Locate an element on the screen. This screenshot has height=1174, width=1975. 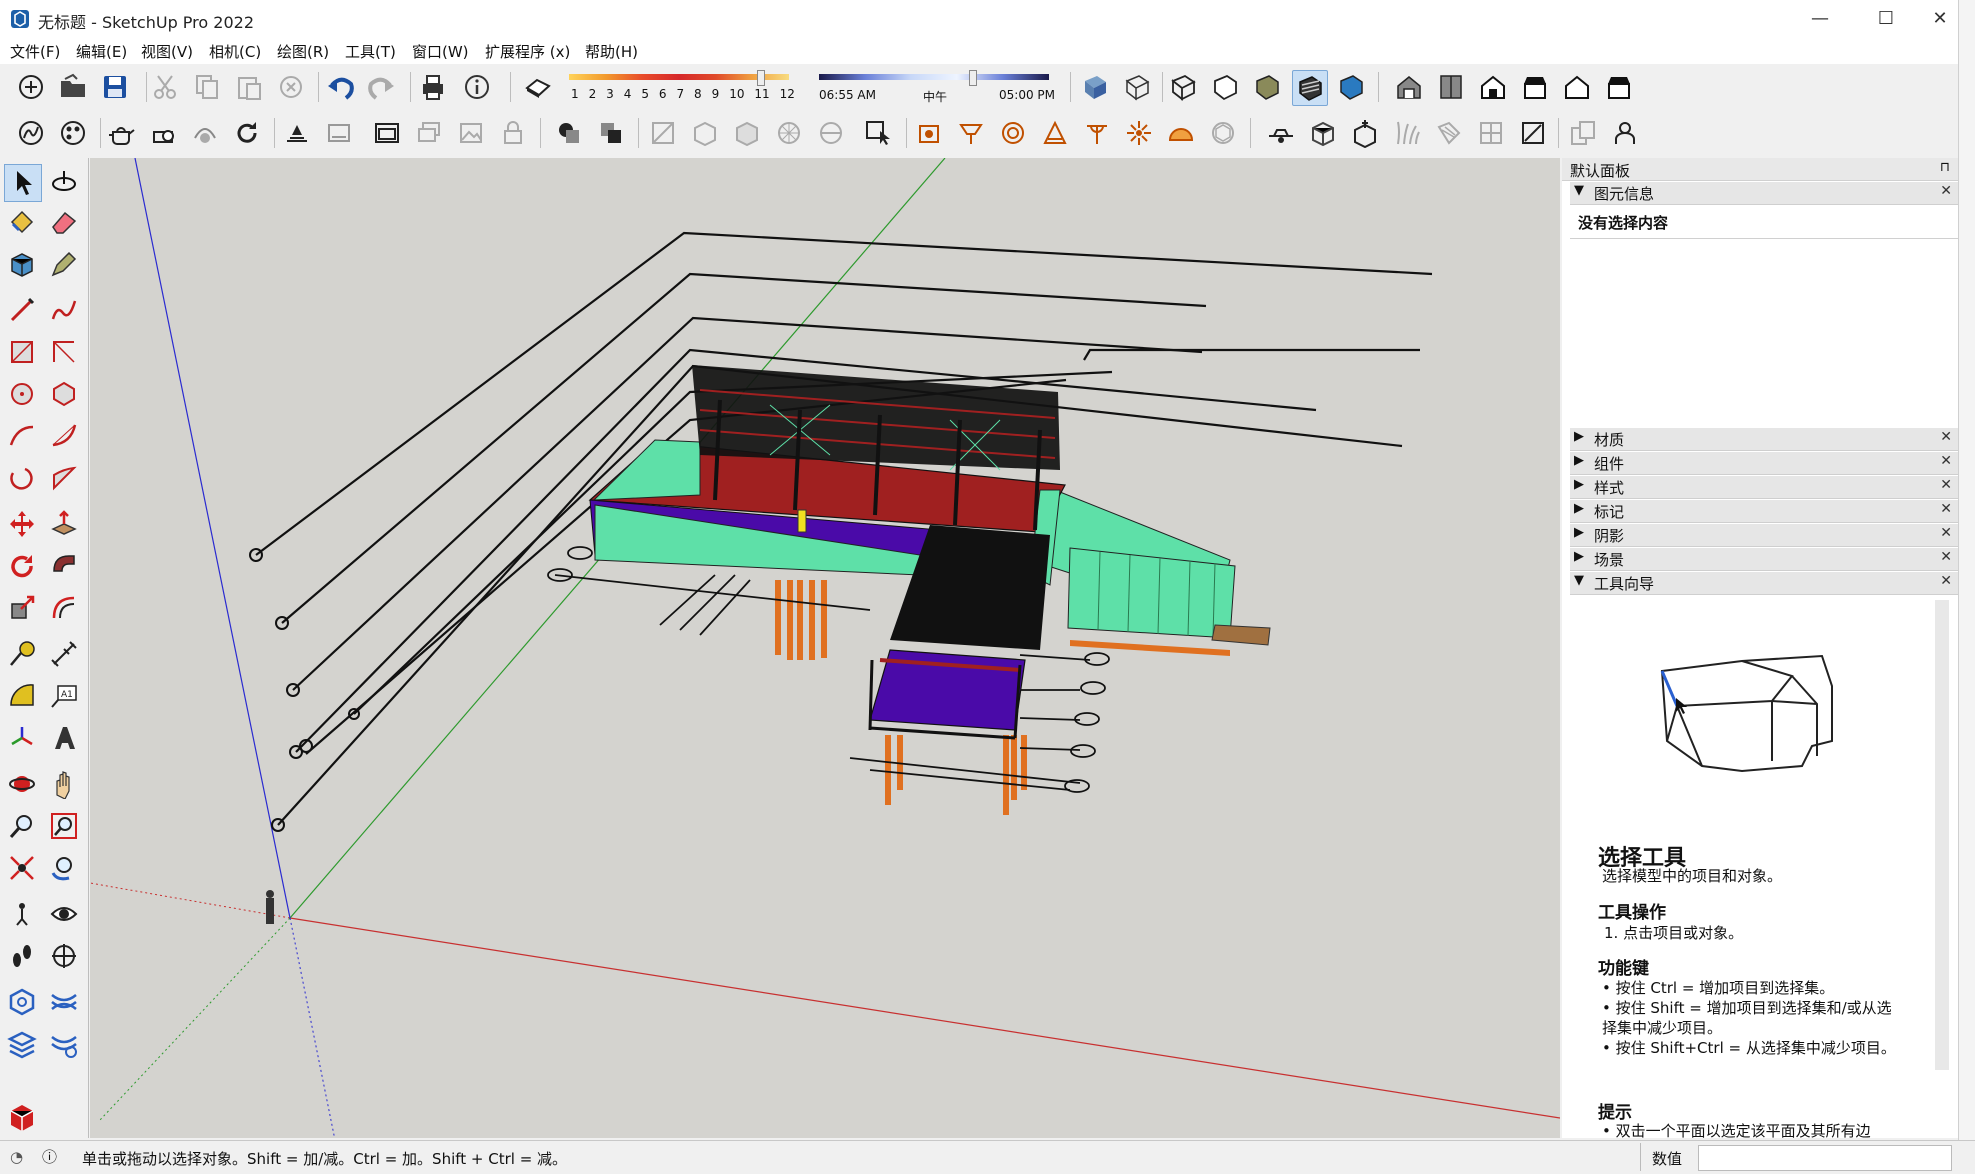
iso-view-icon is located at coordinates (1409, 87).